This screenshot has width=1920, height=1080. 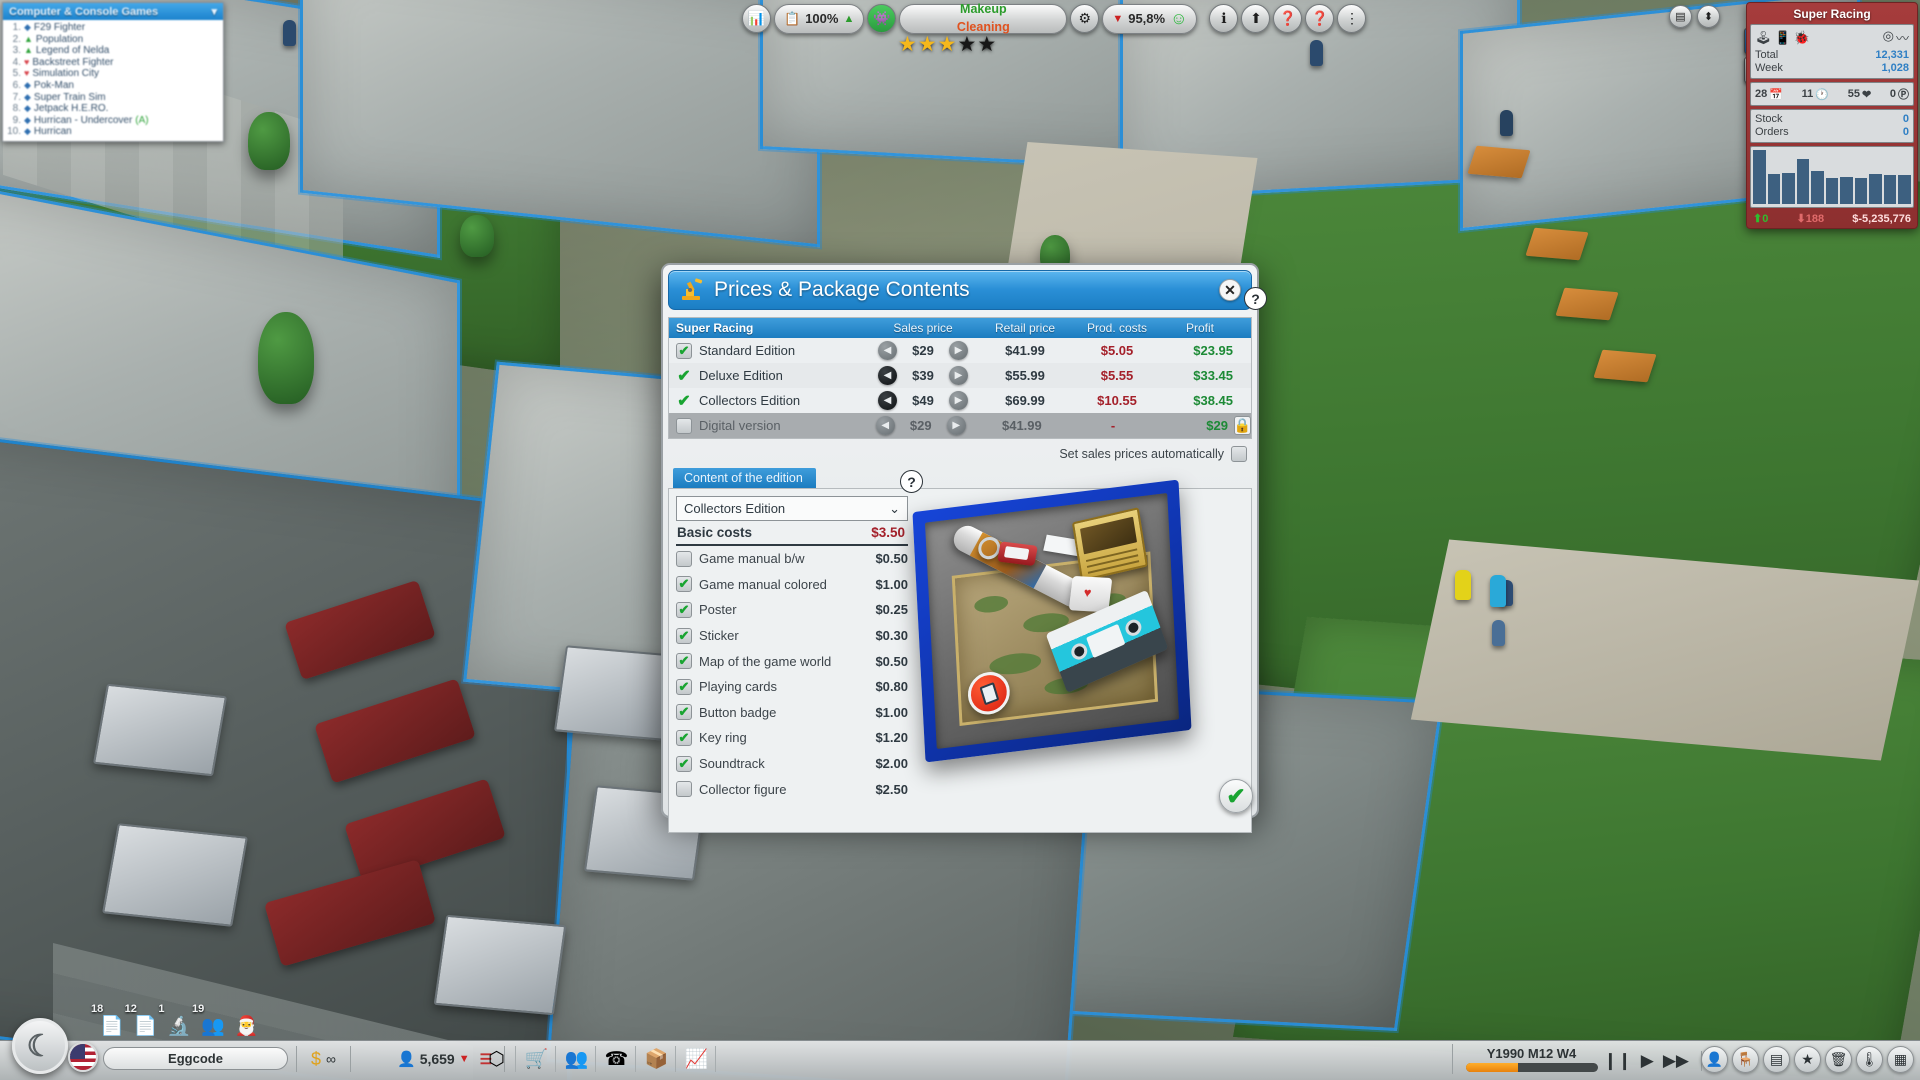 I want to click on people-icon: 19 👥, so click(x=208, y=1020).